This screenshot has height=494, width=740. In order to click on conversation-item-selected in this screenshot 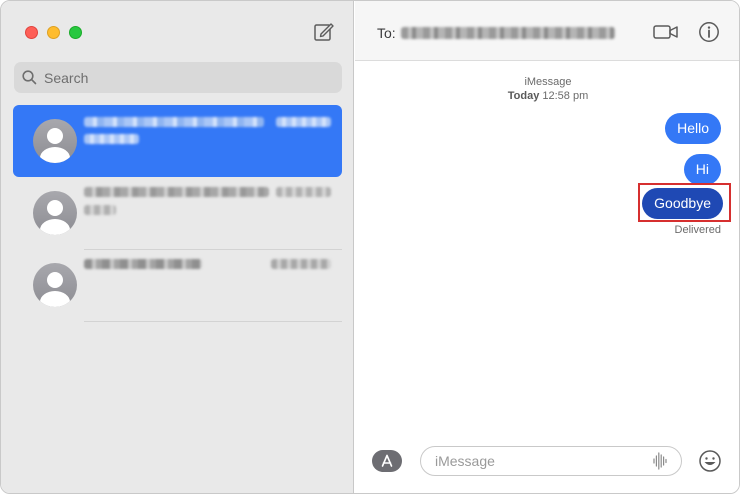, I will do `click(177, 141)`.